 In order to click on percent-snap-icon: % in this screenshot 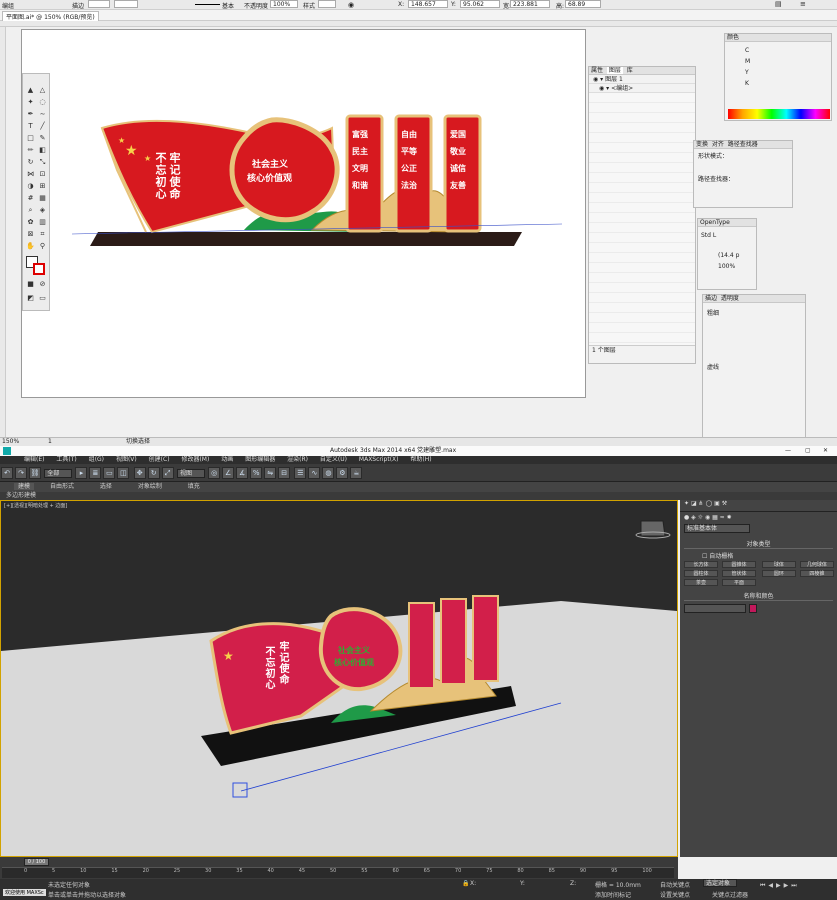, I will do `click(256, 473)`.